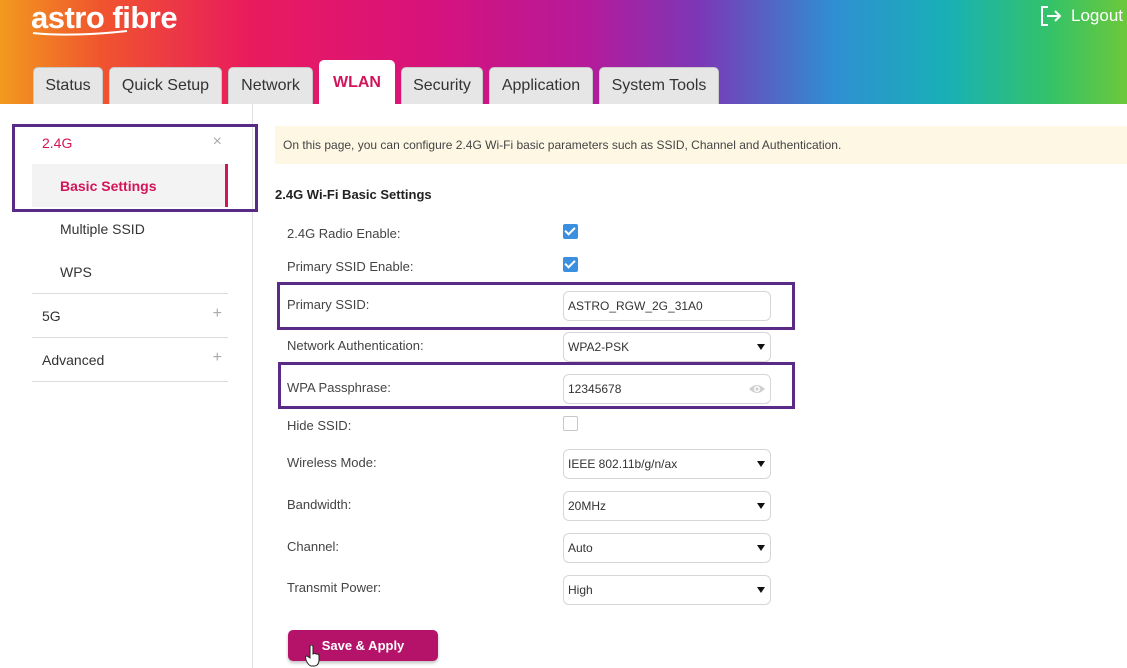 The width and height of the screenshot is (1127, 668). I want to click on tab-security: Security, so click(442, 85).